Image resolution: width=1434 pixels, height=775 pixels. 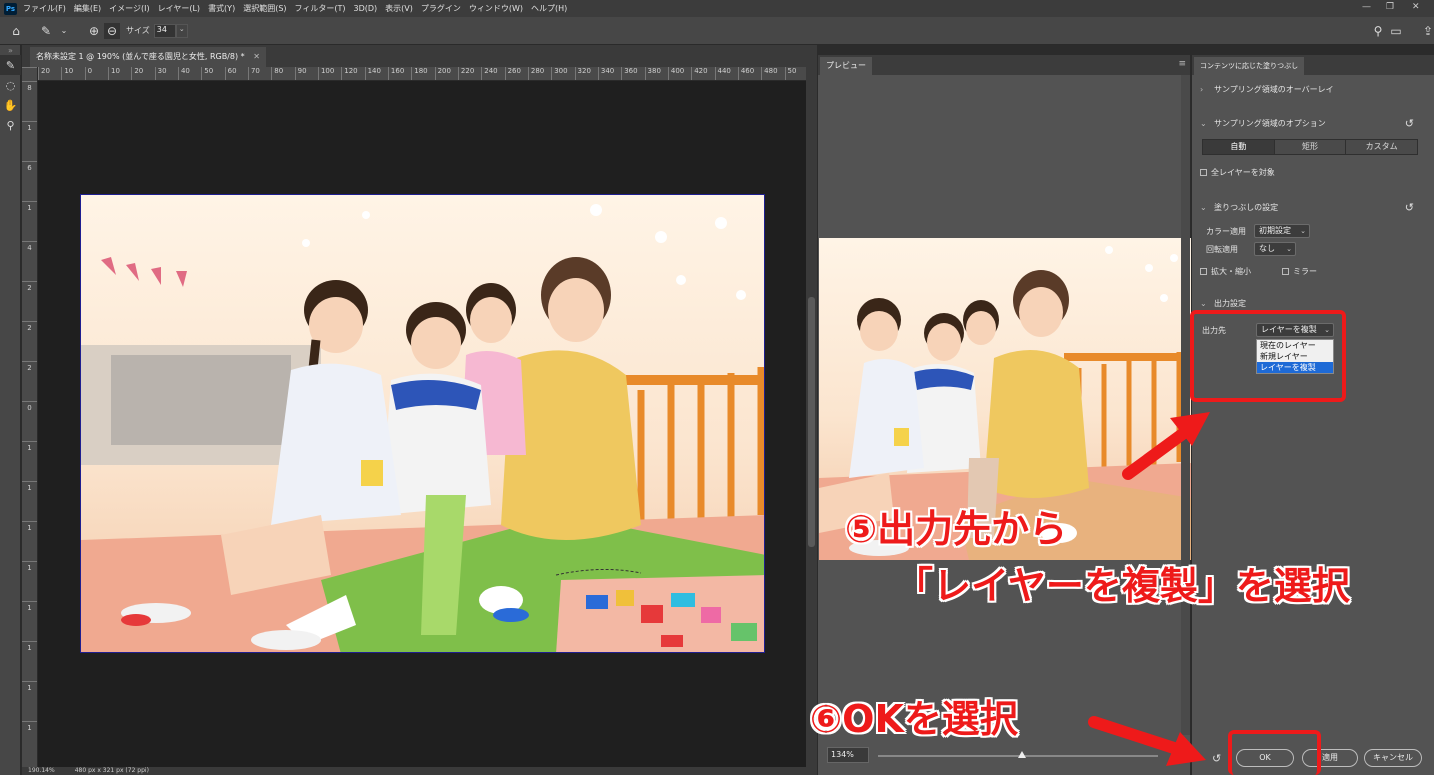 I want to click on step6-annotation: ⑥OKを選択, so click(x=914, y=719).